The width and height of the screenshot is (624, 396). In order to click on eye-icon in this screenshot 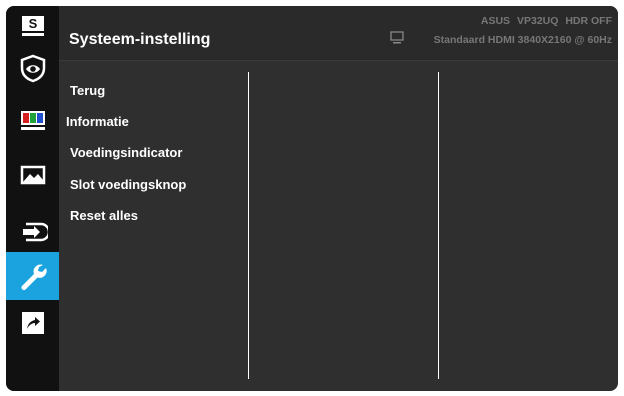, I will do `click(32, 68)`.